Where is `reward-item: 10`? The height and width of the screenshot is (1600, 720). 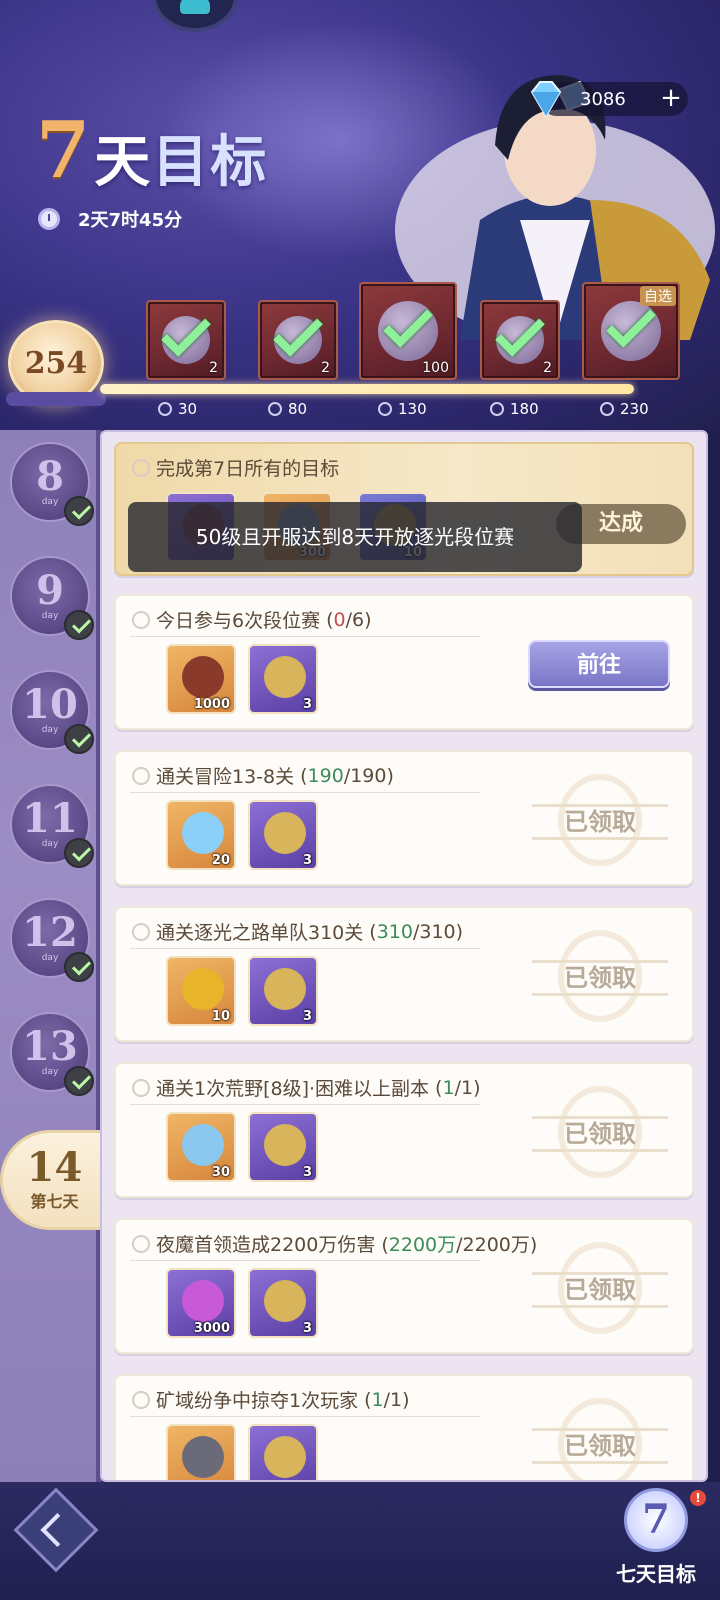
reward-item: 10 is located at coordinates (201, 991).